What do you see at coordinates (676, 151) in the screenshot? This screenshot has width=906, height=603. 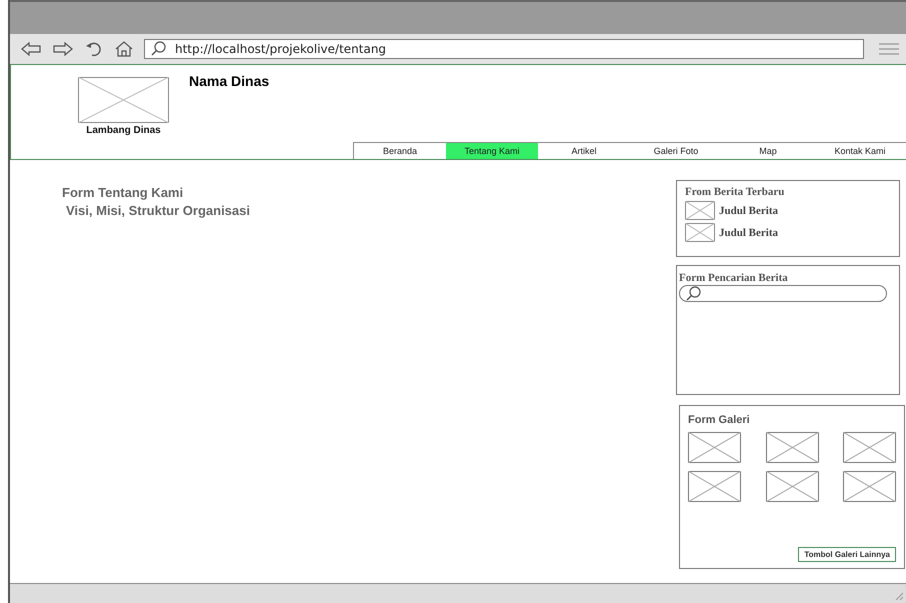 I see `nav-tab: Galeri Foto` at bounding box center [676, 151].